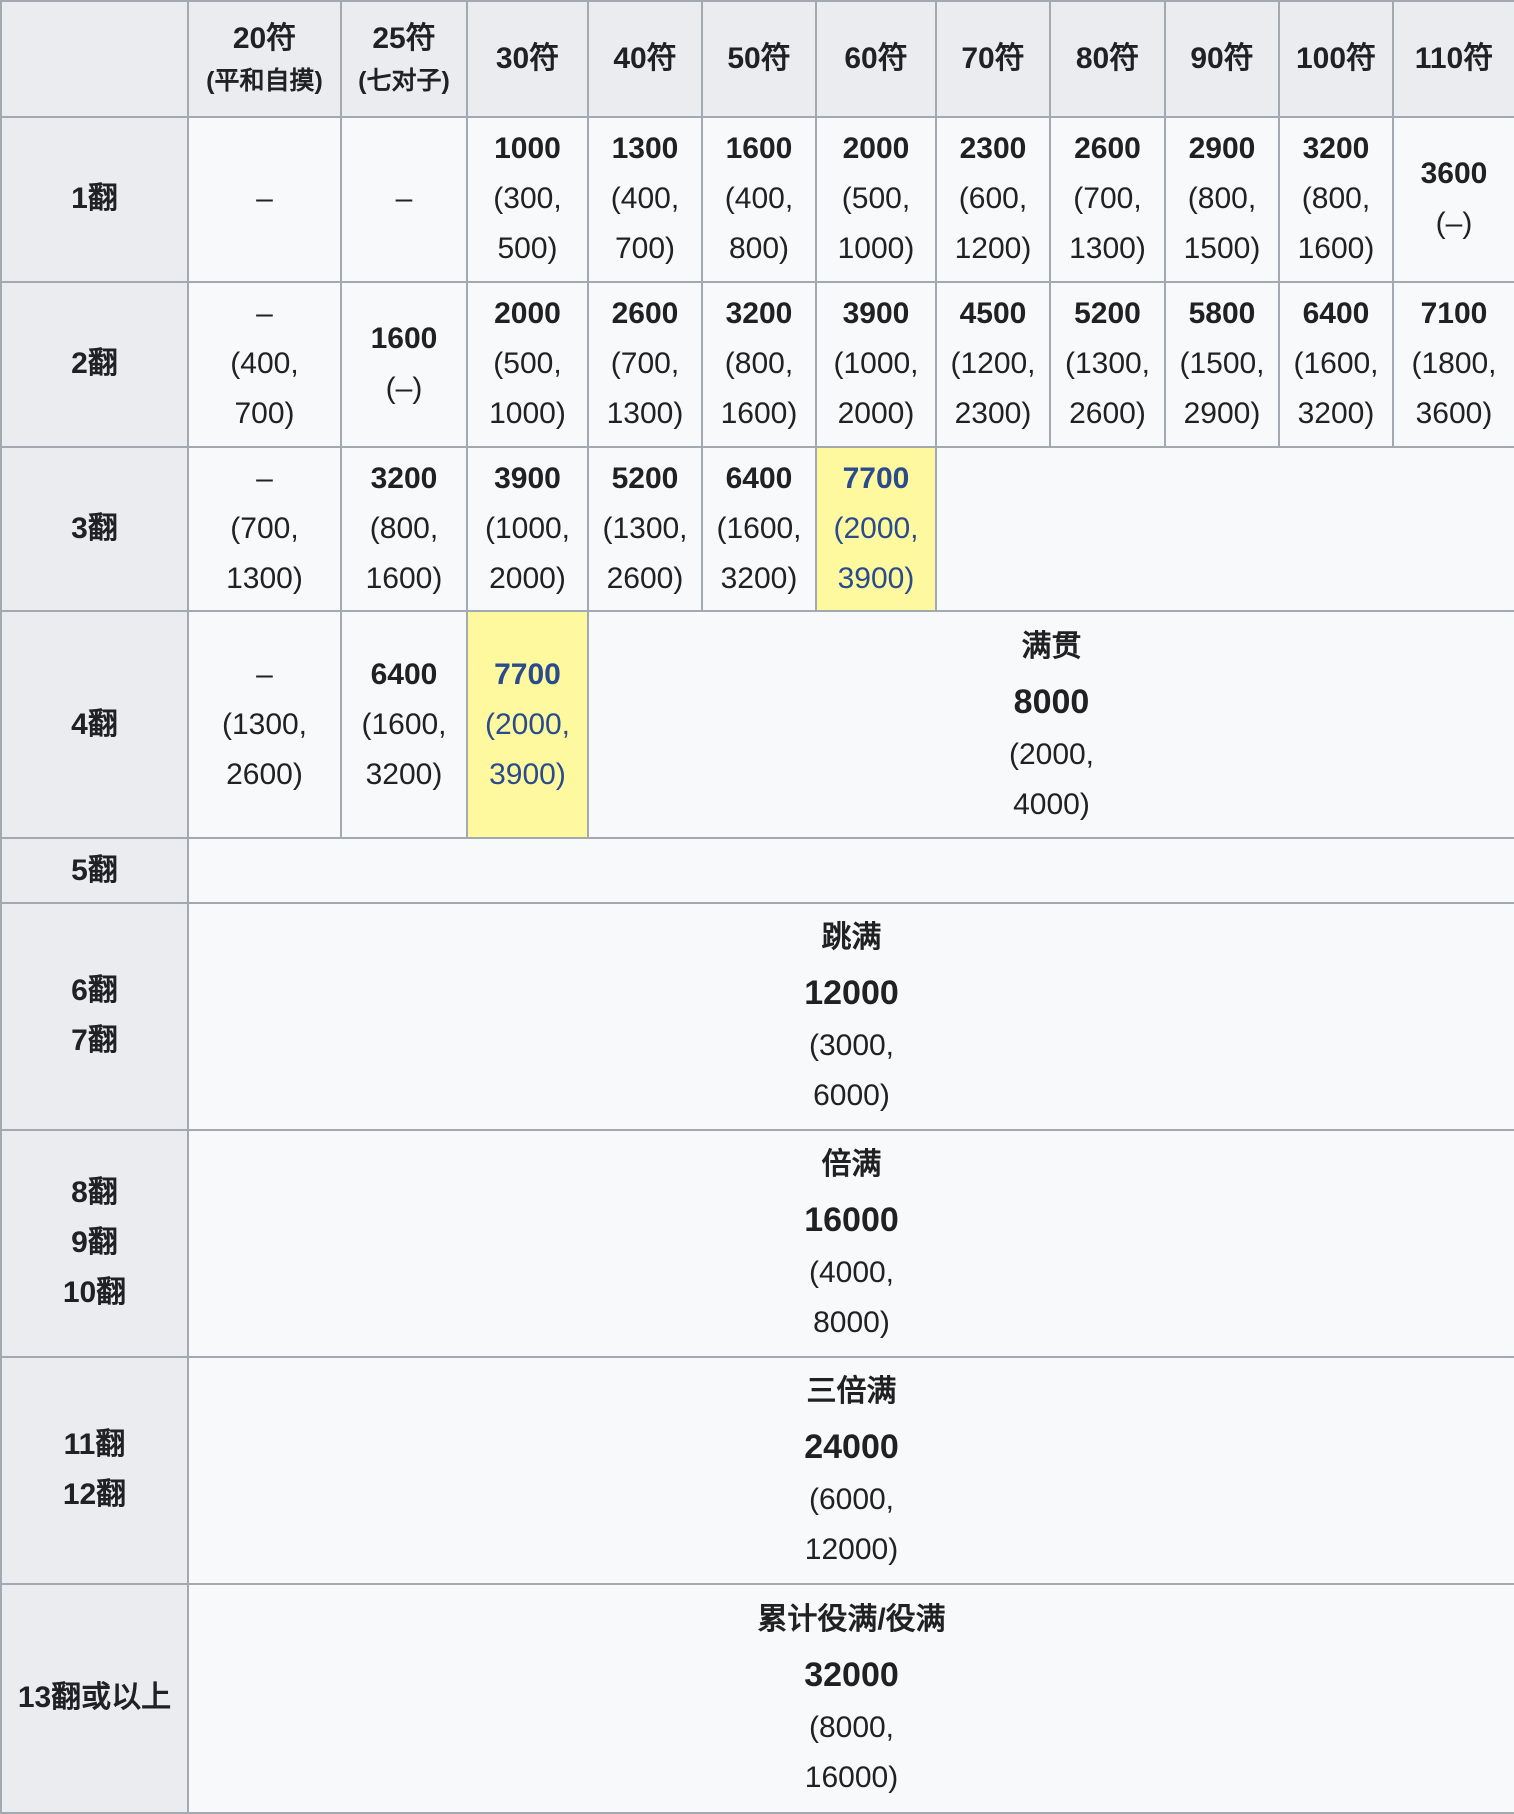 The image size is (1514, 1814). What do you see at coordinates (1107, 199) in the screenshot?
I see `score-split: (700,` at bounding box center [1107, 199].